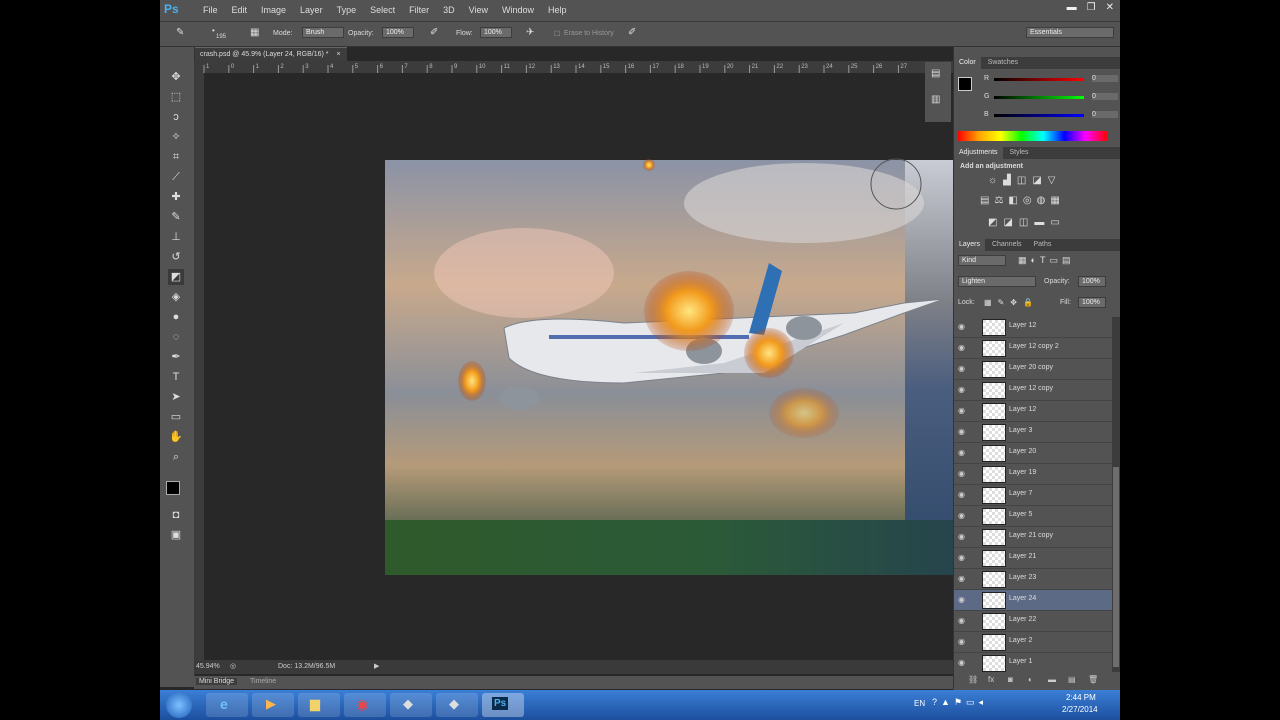 The image size is (1280, 720). What do you see at coordinates (176, 217) in the screenshot?
I see `brush-tool-icon: ✎` at bounding box center [176, 217].